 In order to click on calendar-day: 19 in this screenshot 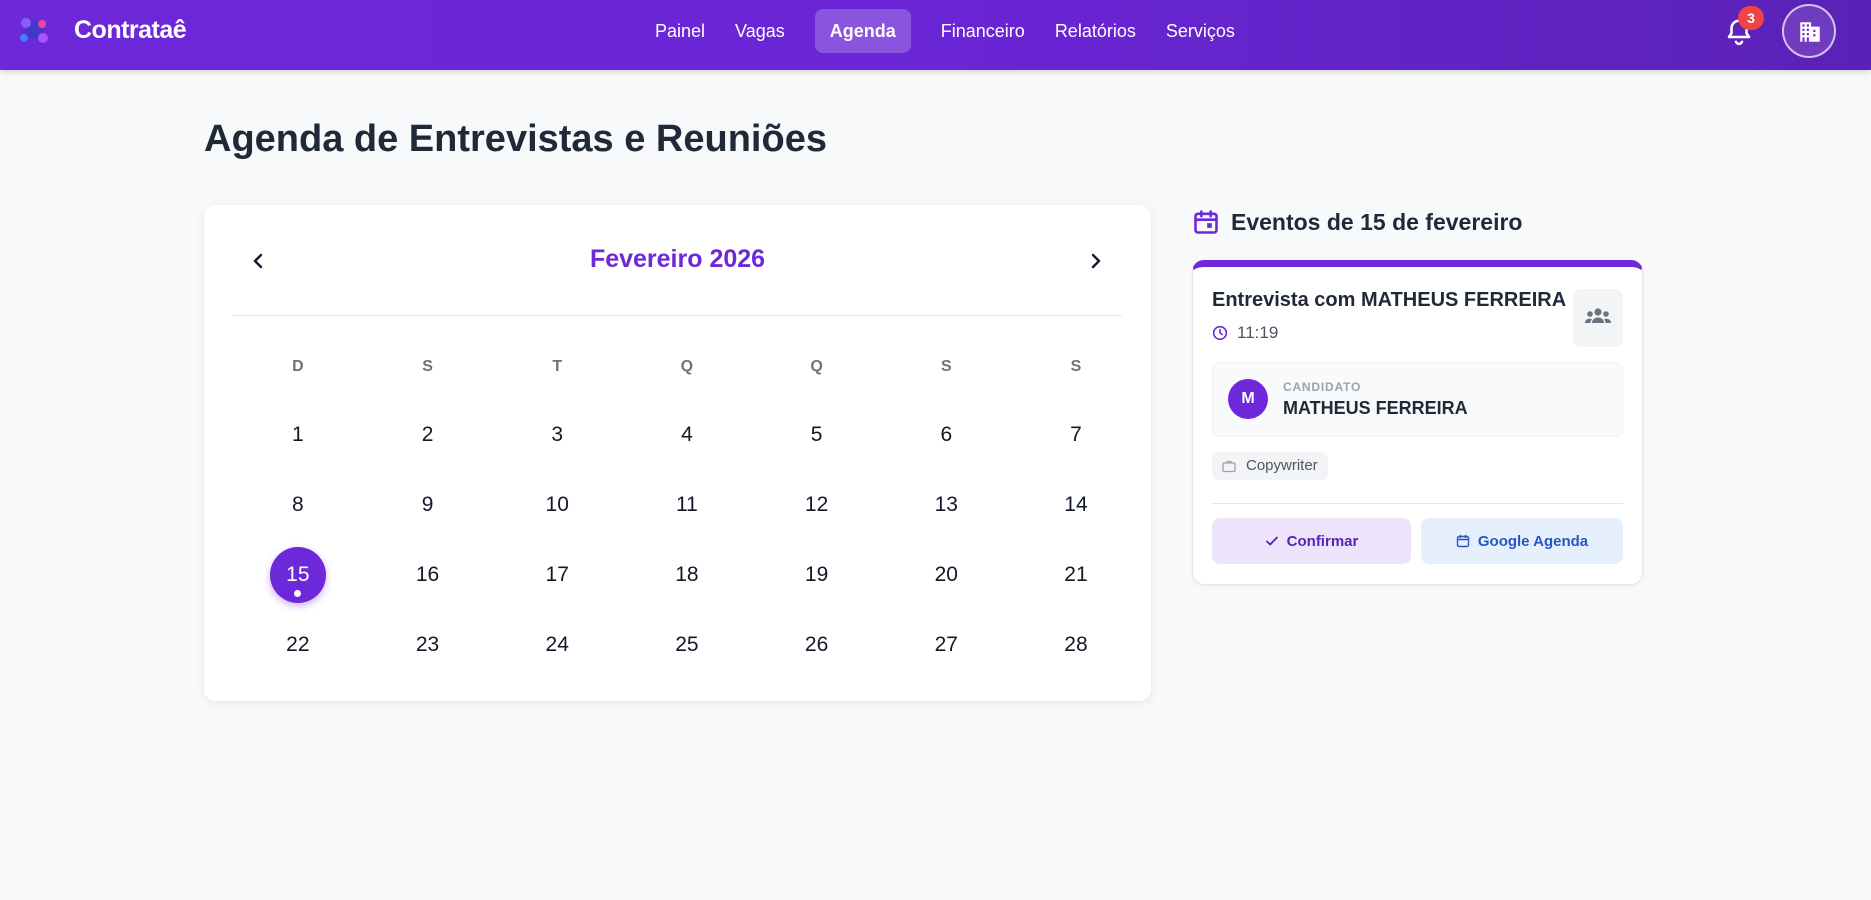, I will do `click(817, 575)`.